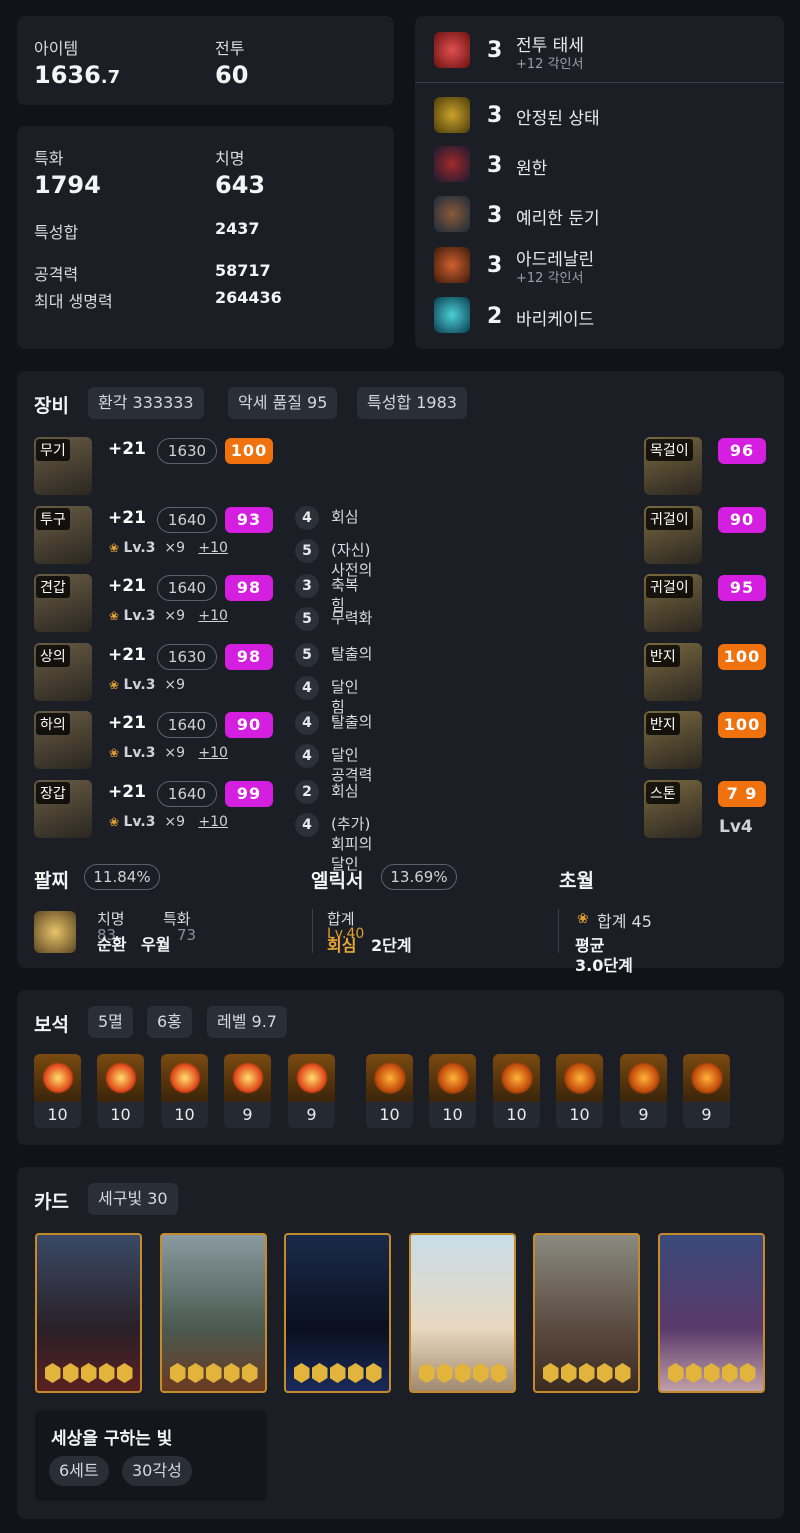 The height and width of the screenshot is (1533, 800). What do you see at coordinates (63, 809) in the screenshot?
I see `gear-slot-icon: 장갑` at bounding box center [63, 809].